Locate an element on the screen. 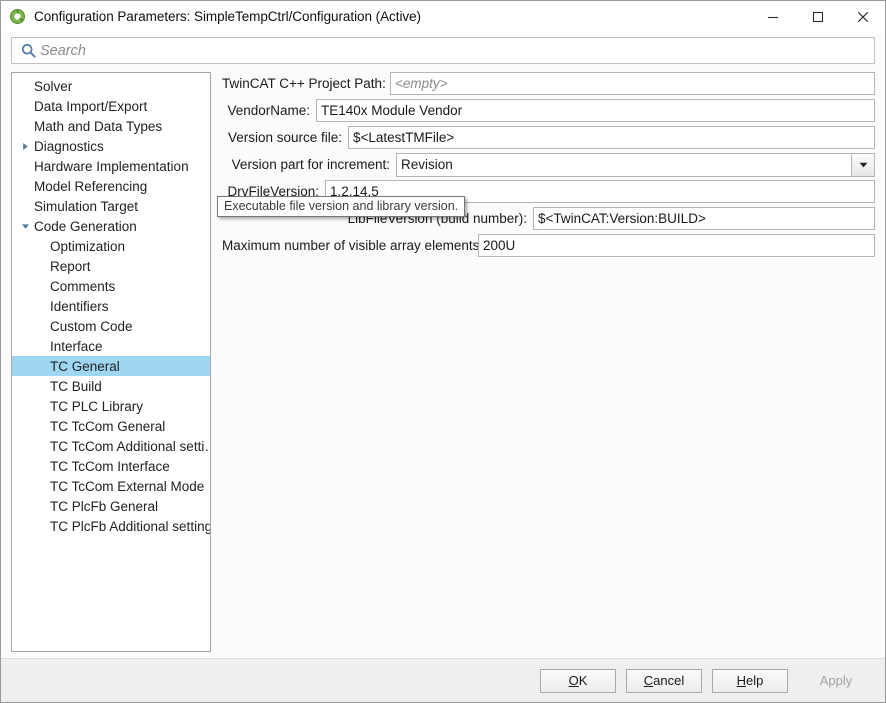 The width and height of the screenshot is (886, 703). tree-item-solver: Solver is located at coordinates (111, 86).